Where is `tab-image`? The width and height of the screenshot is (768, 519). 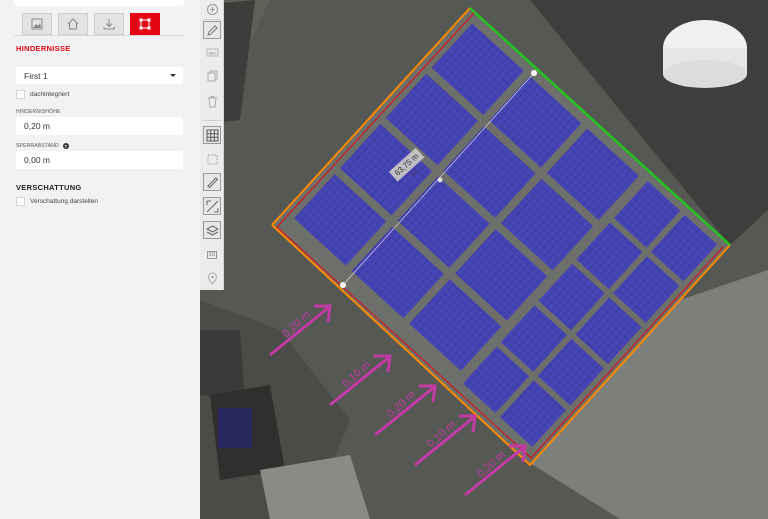 tab-image is located at coordinates (37, 24).